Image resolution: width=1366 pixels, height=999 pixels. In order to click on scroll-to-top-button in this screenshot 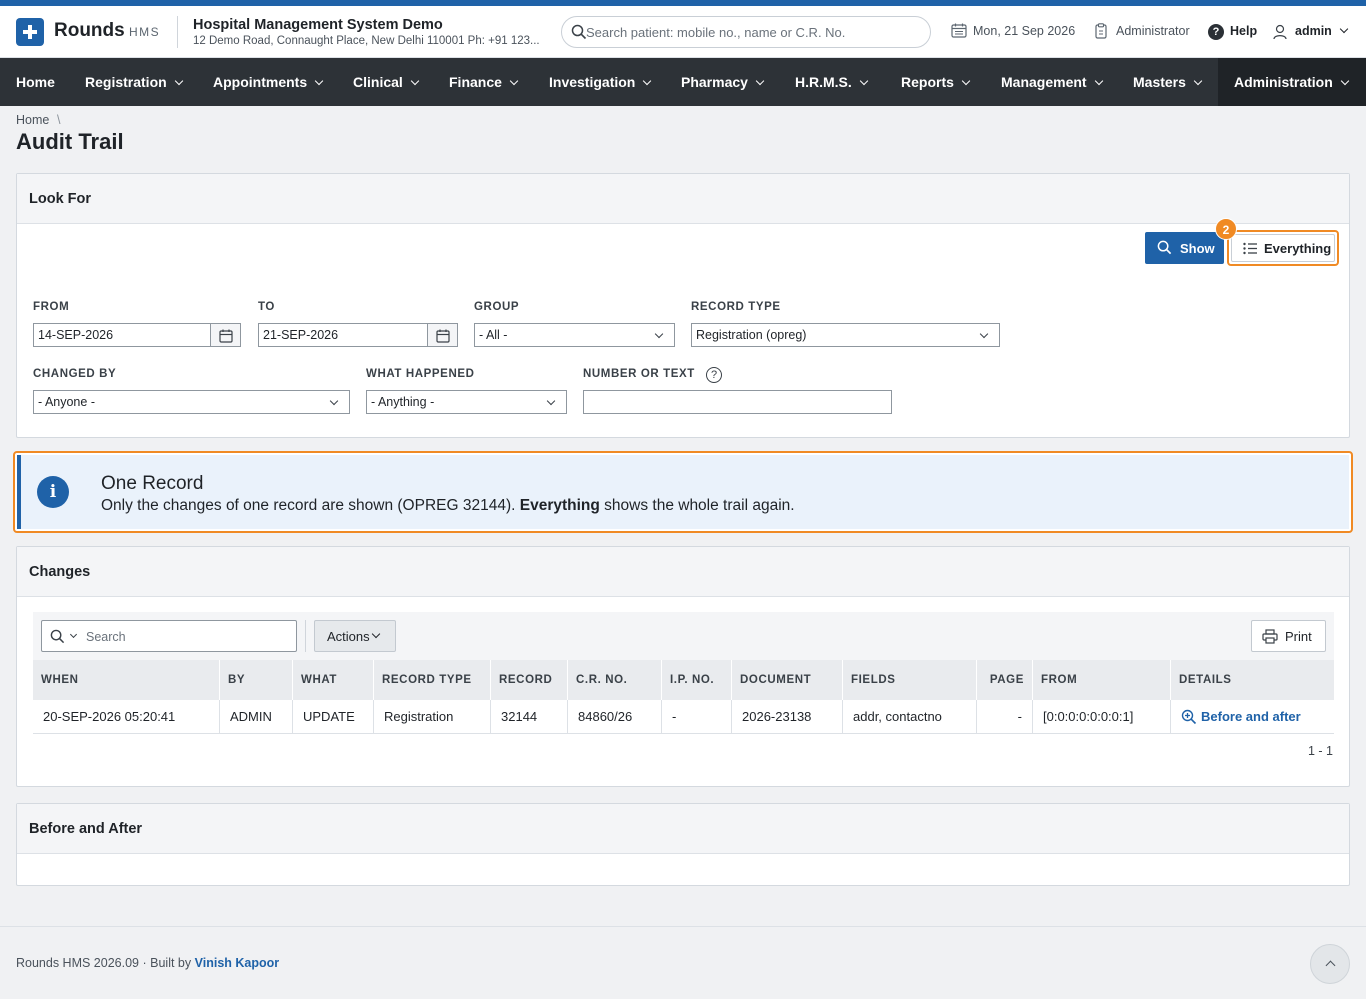, I will do `click(1330, 964)`.